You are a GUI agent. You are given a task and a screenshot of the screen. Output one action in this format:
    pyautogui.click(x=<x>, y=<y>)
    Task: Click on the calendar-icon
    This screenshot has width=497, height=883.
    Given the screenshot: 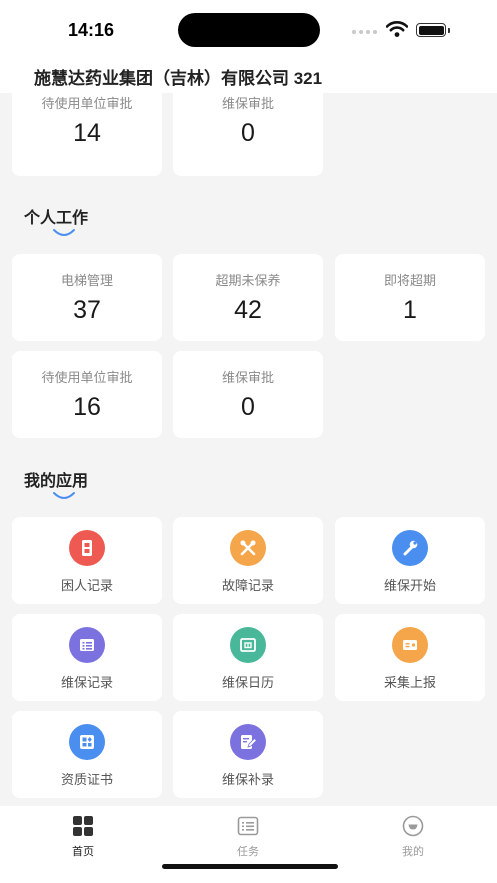 What is the action you would take?
    pyautogui.click(x=248, y=645)
    